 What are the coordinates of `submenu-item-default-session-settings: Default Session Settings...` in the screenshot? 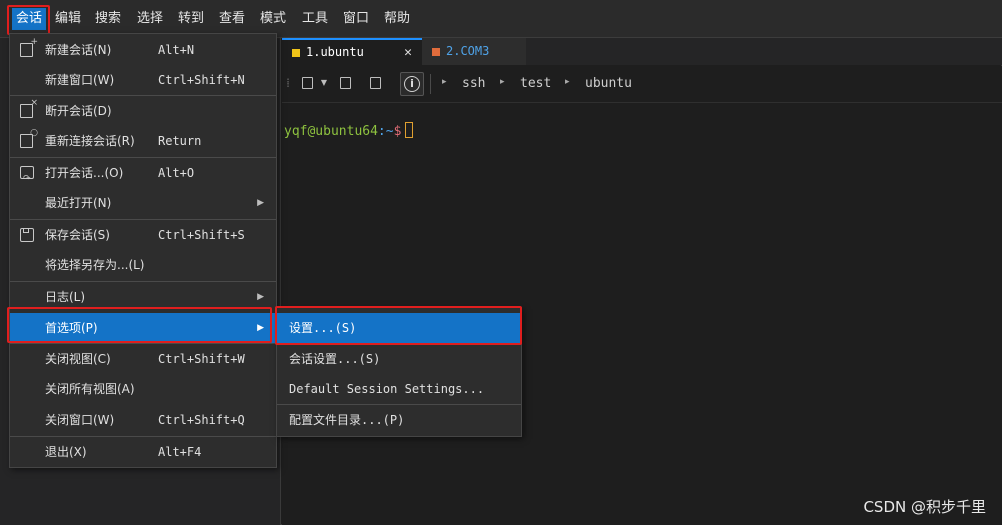 It's located at (399, 389).